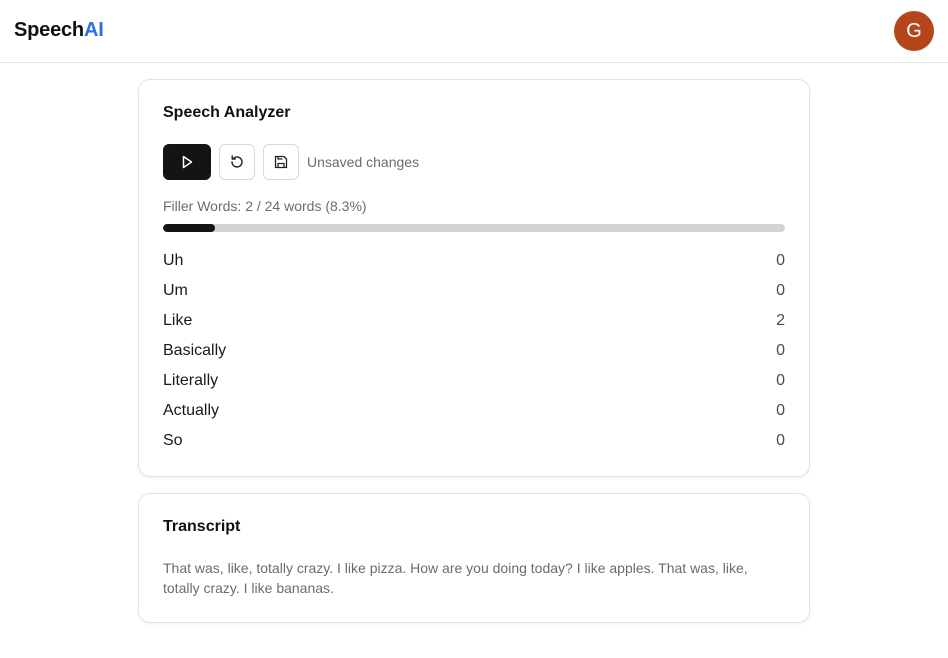 This screenshot has height=658, width=948. I want to click on analyzer-title: Speech Analyzer, so click(227, 112).